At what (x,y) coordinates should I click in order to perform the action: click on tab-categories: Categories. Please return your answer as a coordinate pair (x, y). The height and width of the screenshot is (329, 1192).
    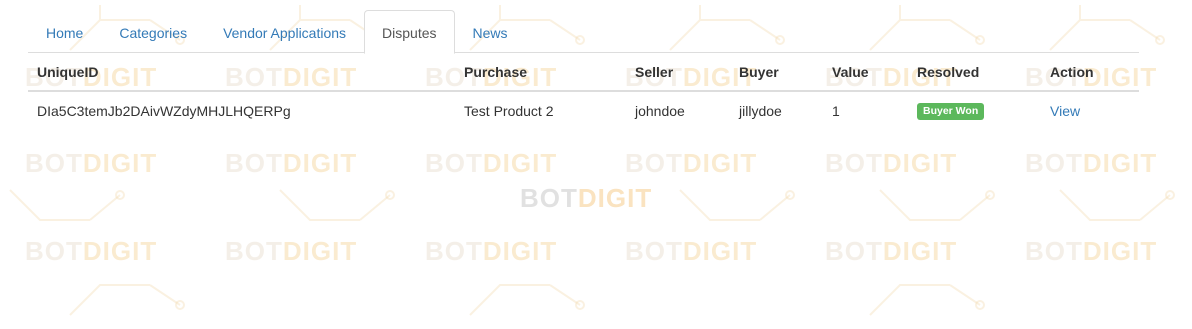
    Looking at the image, I should click on (153, 31).